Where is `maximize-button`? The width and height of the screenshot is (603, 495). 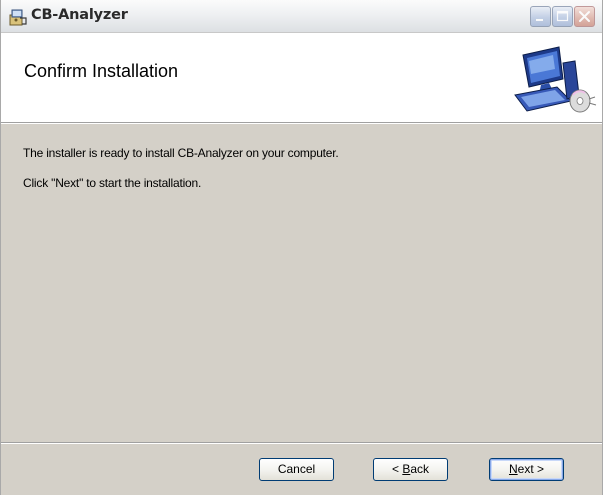
maximize-button is located at coordinates (562, 16).